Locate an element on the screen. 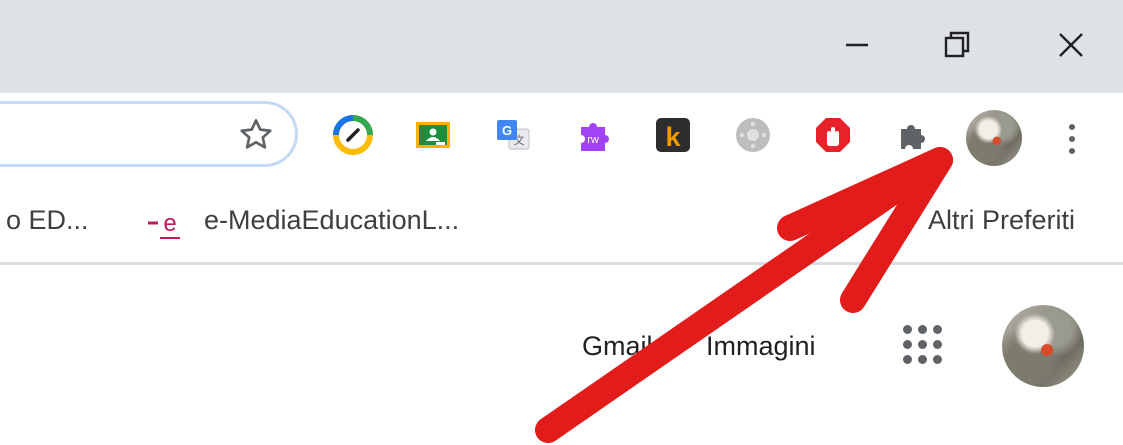 Image resolution: width=1123 pixels, height=445 pixels. close-icon is located at coordinates (1071, 45).